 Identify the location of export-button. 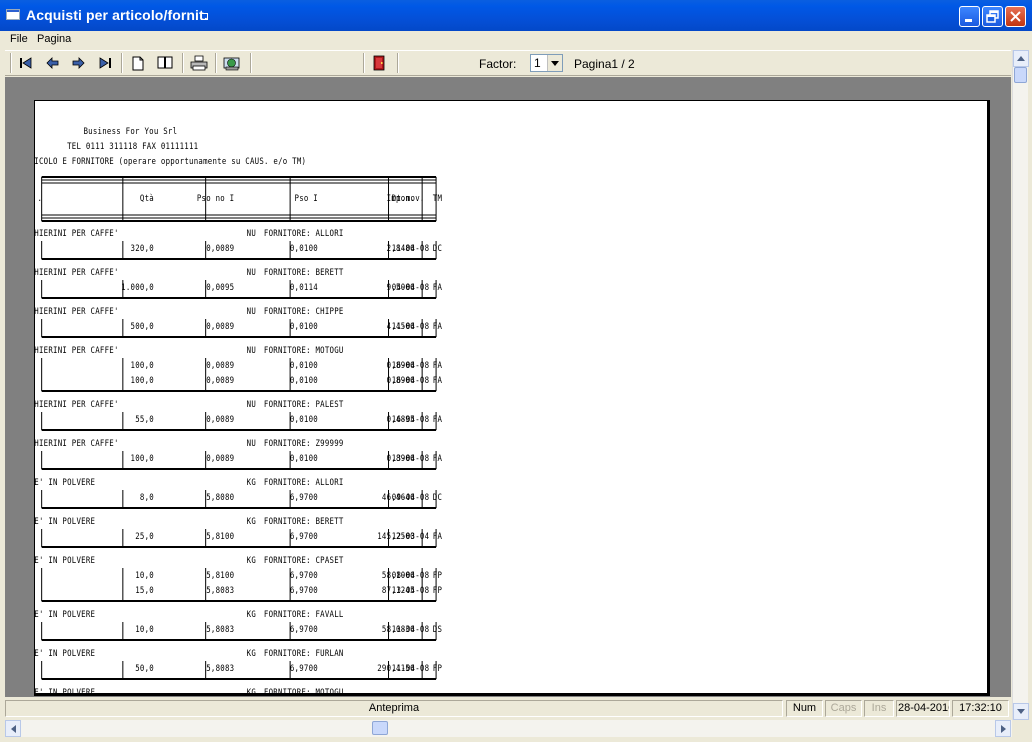
(232, 63).